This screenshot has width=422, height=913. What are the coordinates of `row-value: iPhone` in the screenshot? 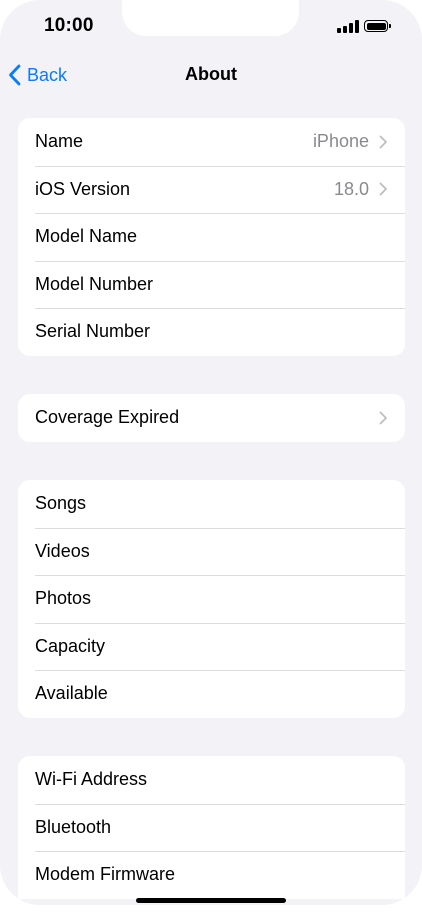 It's located at (340, 141).